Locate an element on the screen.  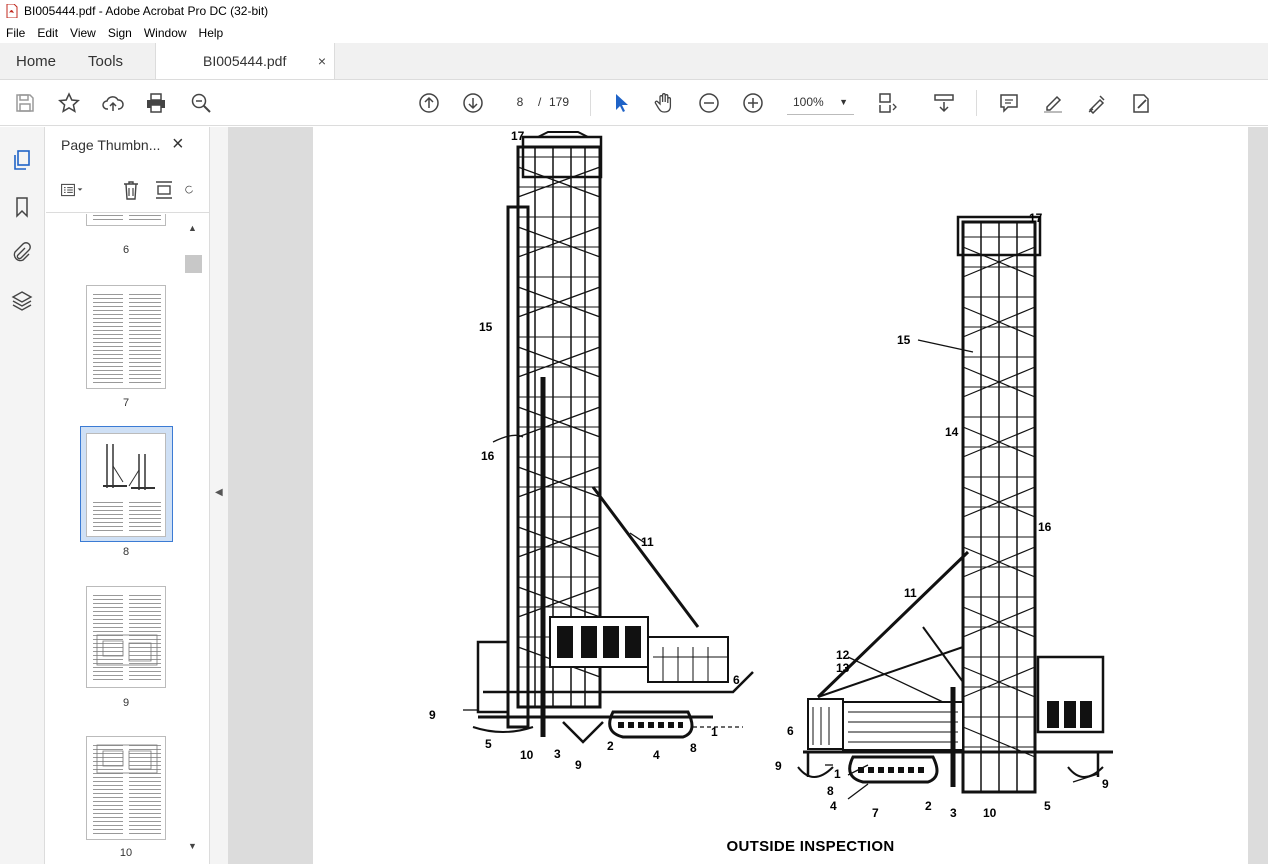
panel-collapse-handle: ◀ is located at coordinates (219, 495).